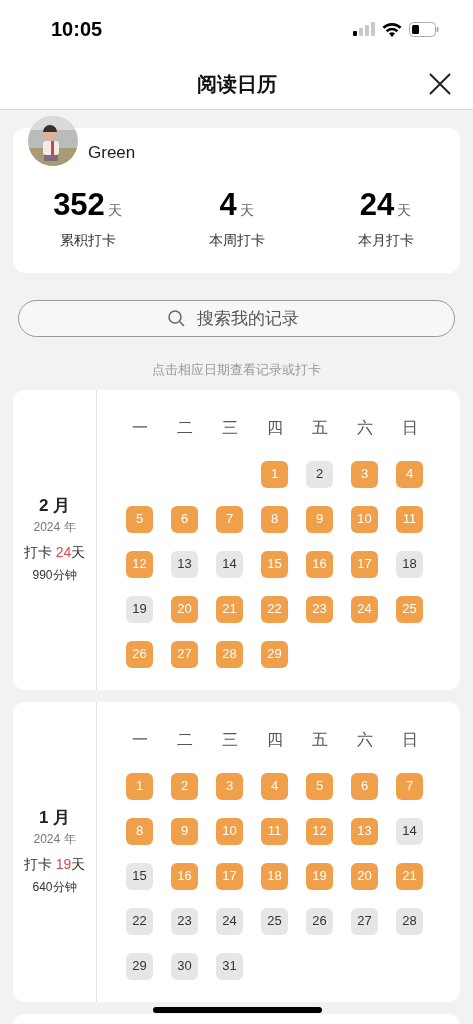 Image resolution: width=473 pixels, height=1024 pixels. Describe the element at coordinates (236, 240) in the screenshot. I see `stat-label: 本周打卡` at that location.